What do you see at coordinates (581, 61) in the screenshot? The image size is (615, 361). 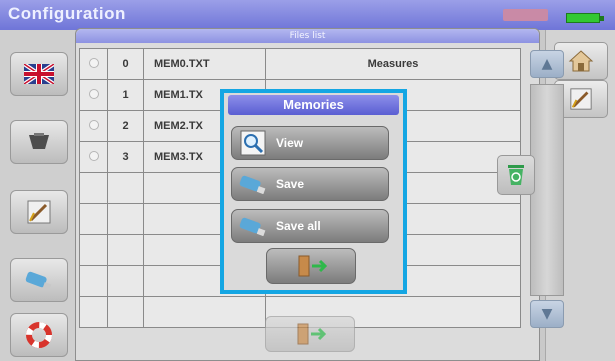 I see `home-icon` at bounding box center [581, 61].